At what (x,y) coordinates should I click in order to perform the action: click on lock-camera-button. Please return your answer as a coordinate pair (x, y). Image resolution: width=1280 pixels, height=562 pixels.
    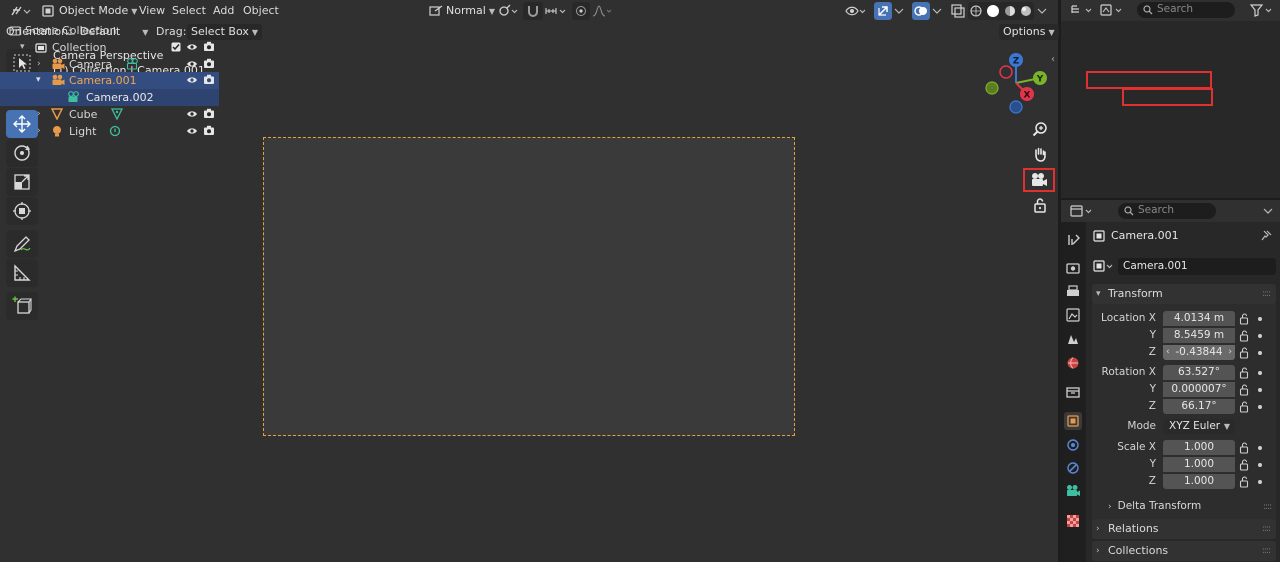
    Looking at the image, I should click on (1040, 205).